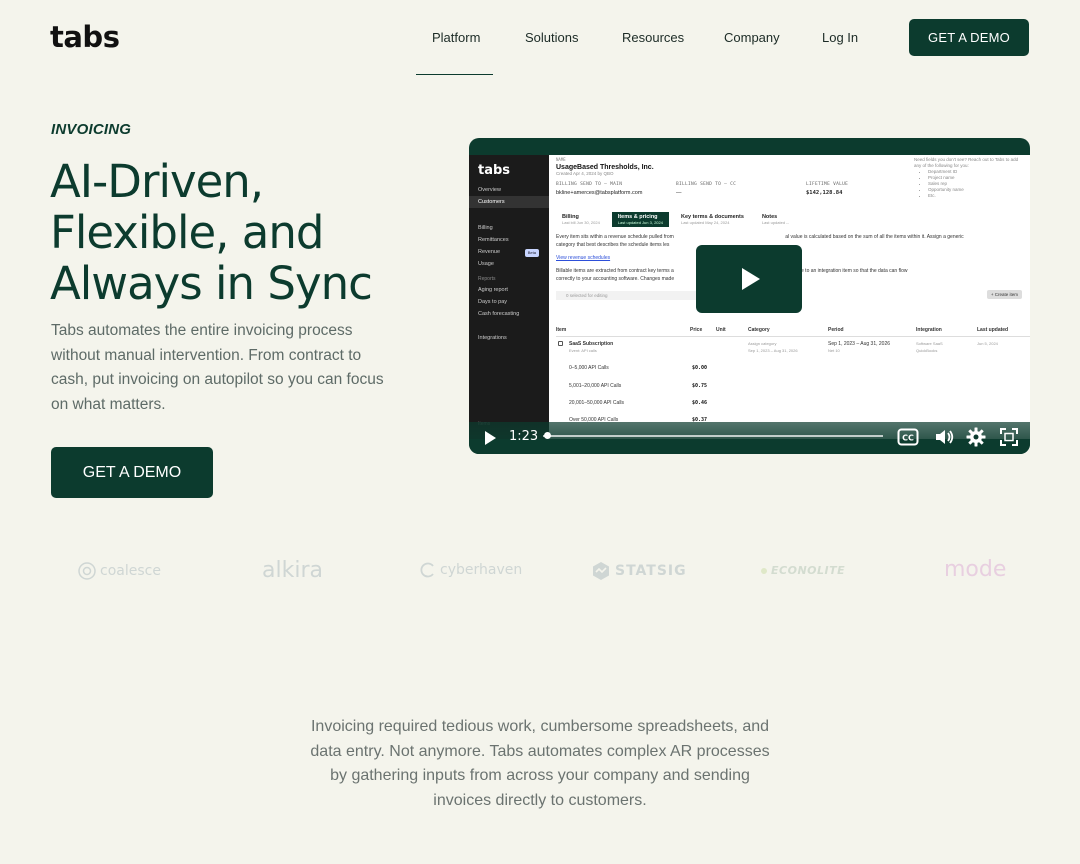  Describe the element at coordinates (752, 37) in the screenshot. I see `nav-company: Company` at that location.